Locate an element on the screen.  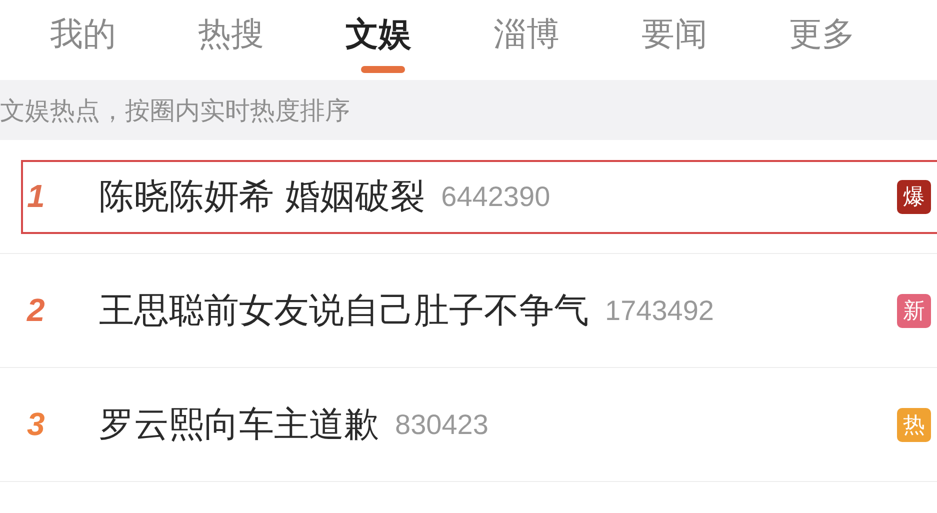
rank-number: 3 is located at coordinates (36, 424).